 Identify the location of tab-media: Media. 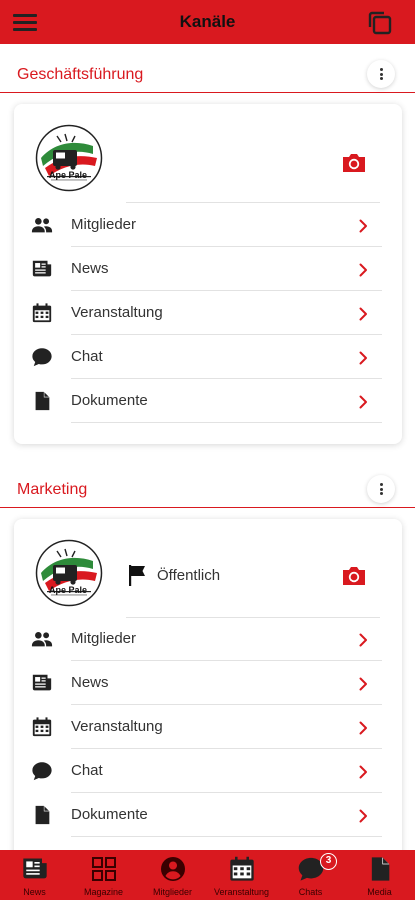
(379, 875).